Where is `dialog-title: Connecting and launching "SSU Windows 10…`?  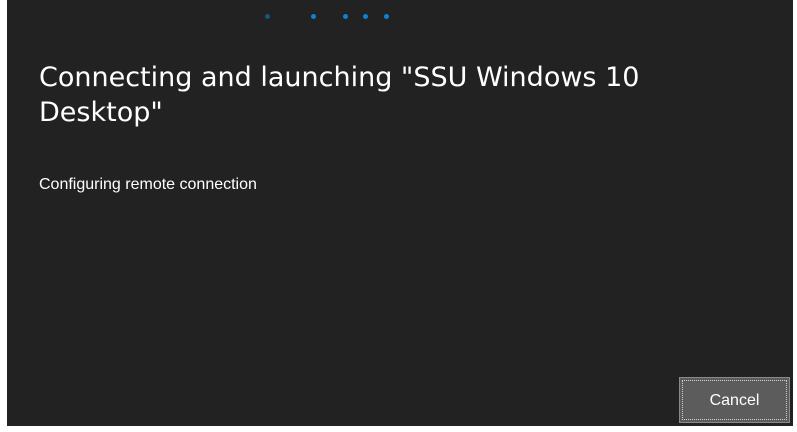
dialog-title: Connecting and launching "SSU Windows 10… is located at coordinates (339, 95).